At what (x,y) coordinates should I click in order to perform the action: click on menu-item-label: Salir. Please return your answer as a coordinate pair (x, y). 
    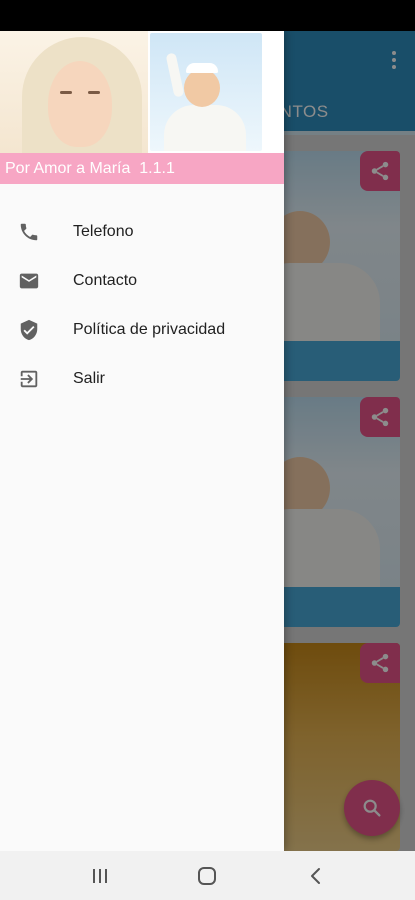
    Looking at the image, I should click on (89, 378).